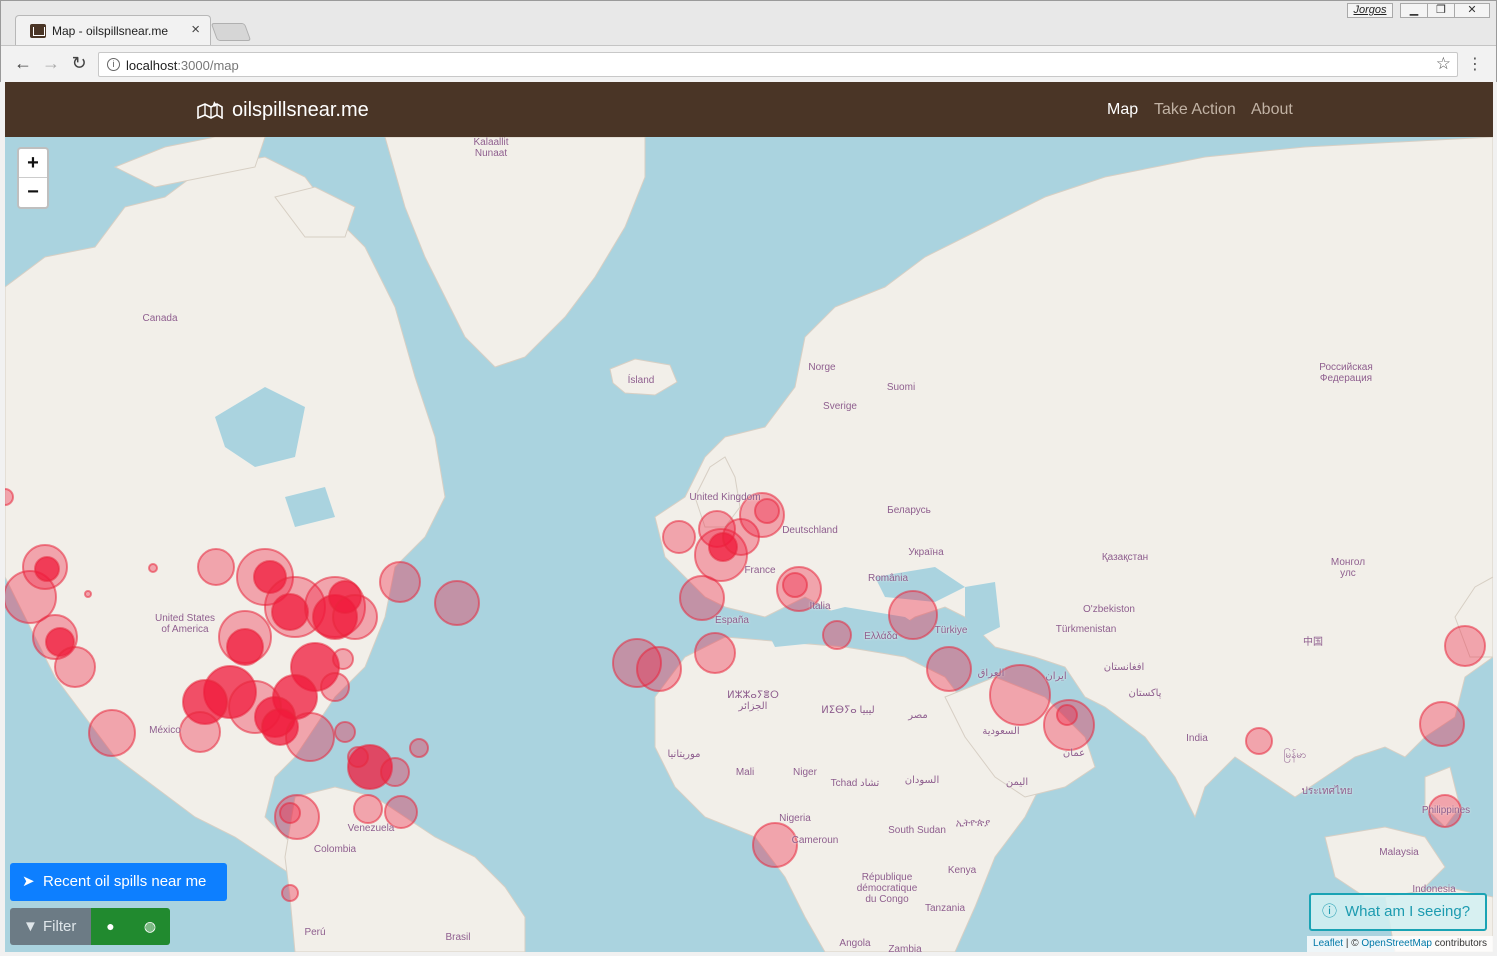 This screenshot has width=1497, height=956. I want to click on address-bar: i localhost:3000/map ☆, so click(778, 64).